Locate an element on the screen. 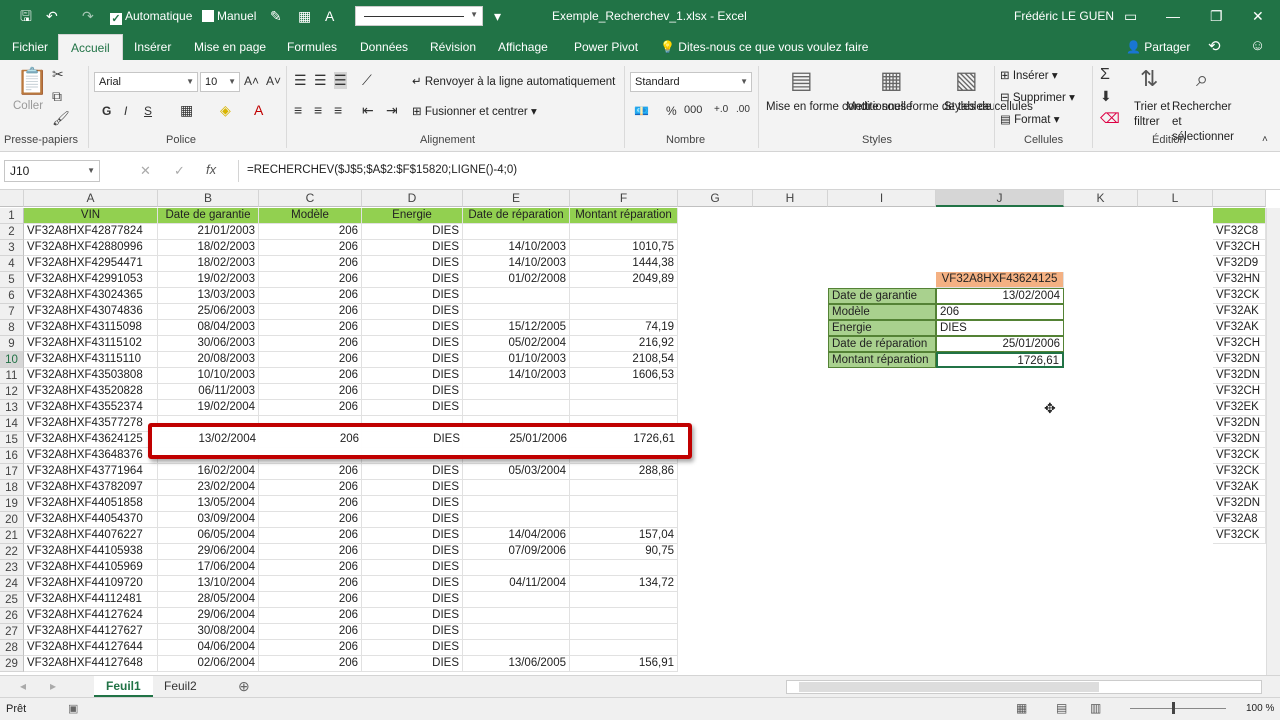  table-cell: VF32A8HXF43782097 is located at coordinates (91, 488).